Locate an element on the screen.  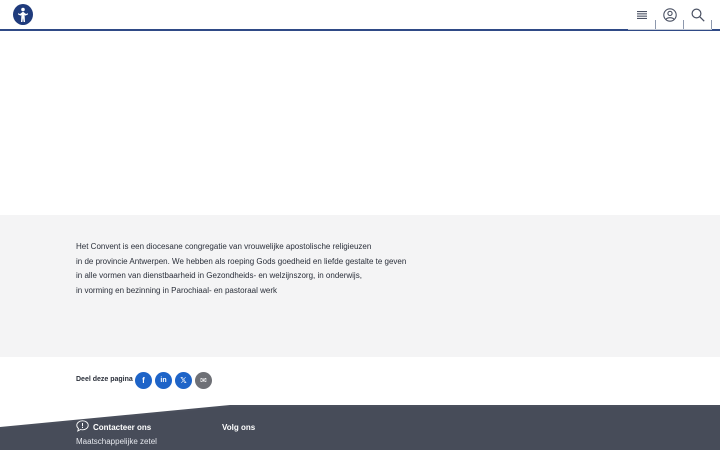
share-x-button: 𝕏 is located at coordinates (183, 380).